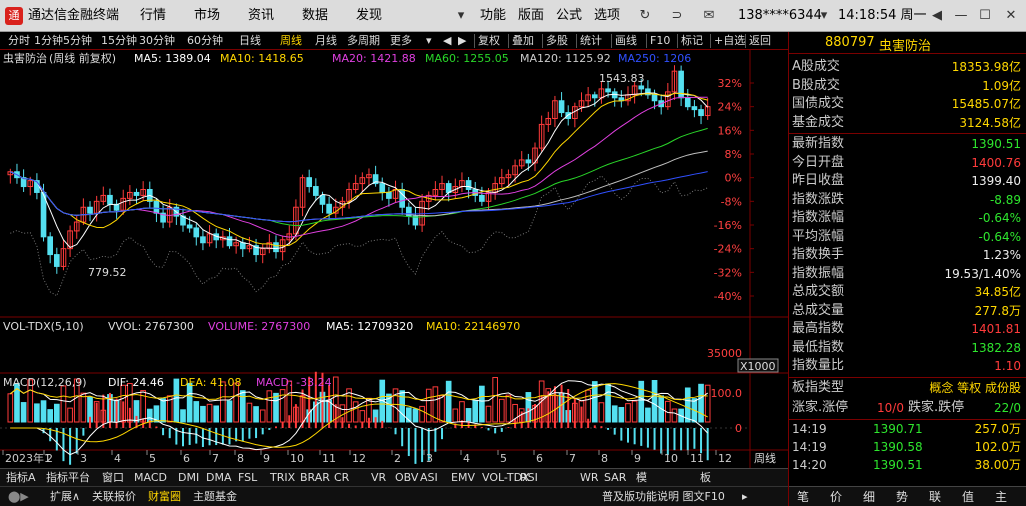 The image size is (1026, 506). Describe the element at coordinates (326, 40) in the screenshot. I see `period-8: 月线` at that location.